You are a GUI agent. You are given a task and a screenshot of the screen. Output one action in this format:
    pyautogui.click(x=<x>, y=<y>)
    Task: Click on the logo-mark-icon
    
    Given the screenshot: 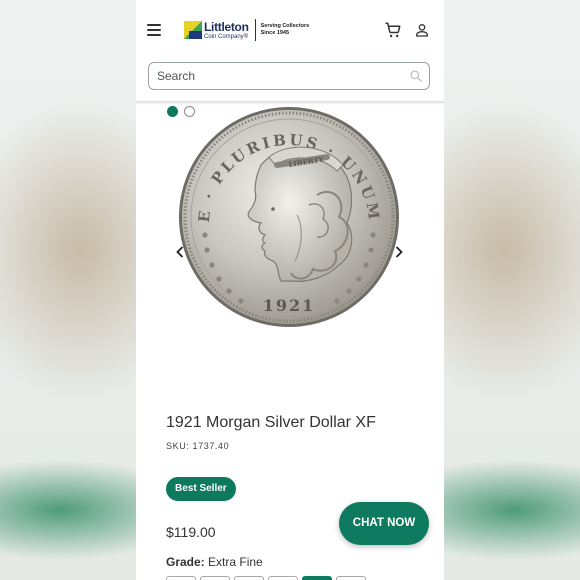 What is the action you would take?
    pyautogui.click(x=193, y=30)
    